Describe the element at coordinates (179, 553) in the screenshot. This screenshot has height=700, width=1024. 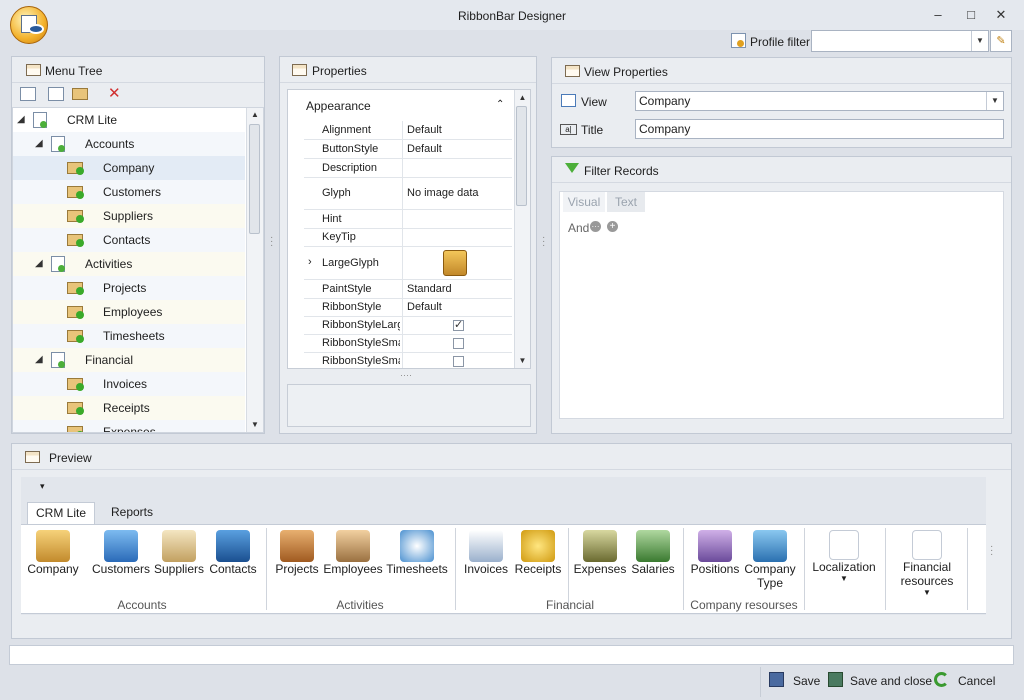
I see `ribbon-button-suppliers: Suppliers` at that location.